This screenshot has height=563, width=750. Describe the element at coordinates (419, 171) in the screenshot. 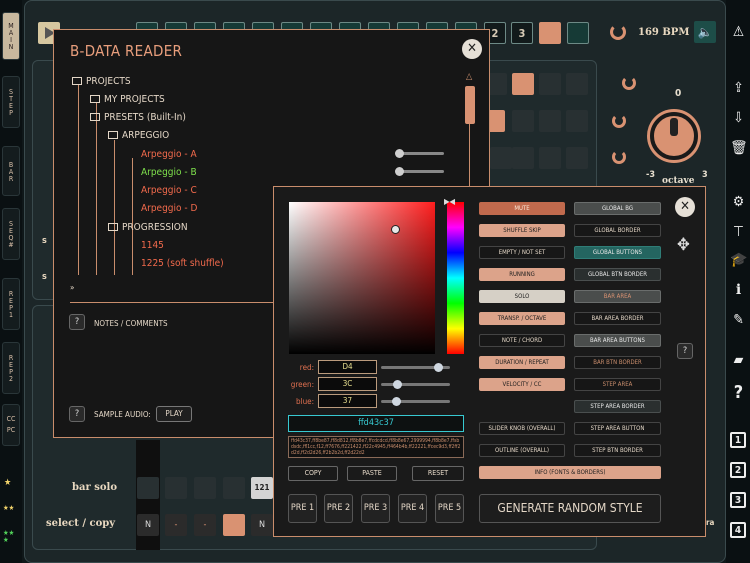

I see `volume-slider` at that location.